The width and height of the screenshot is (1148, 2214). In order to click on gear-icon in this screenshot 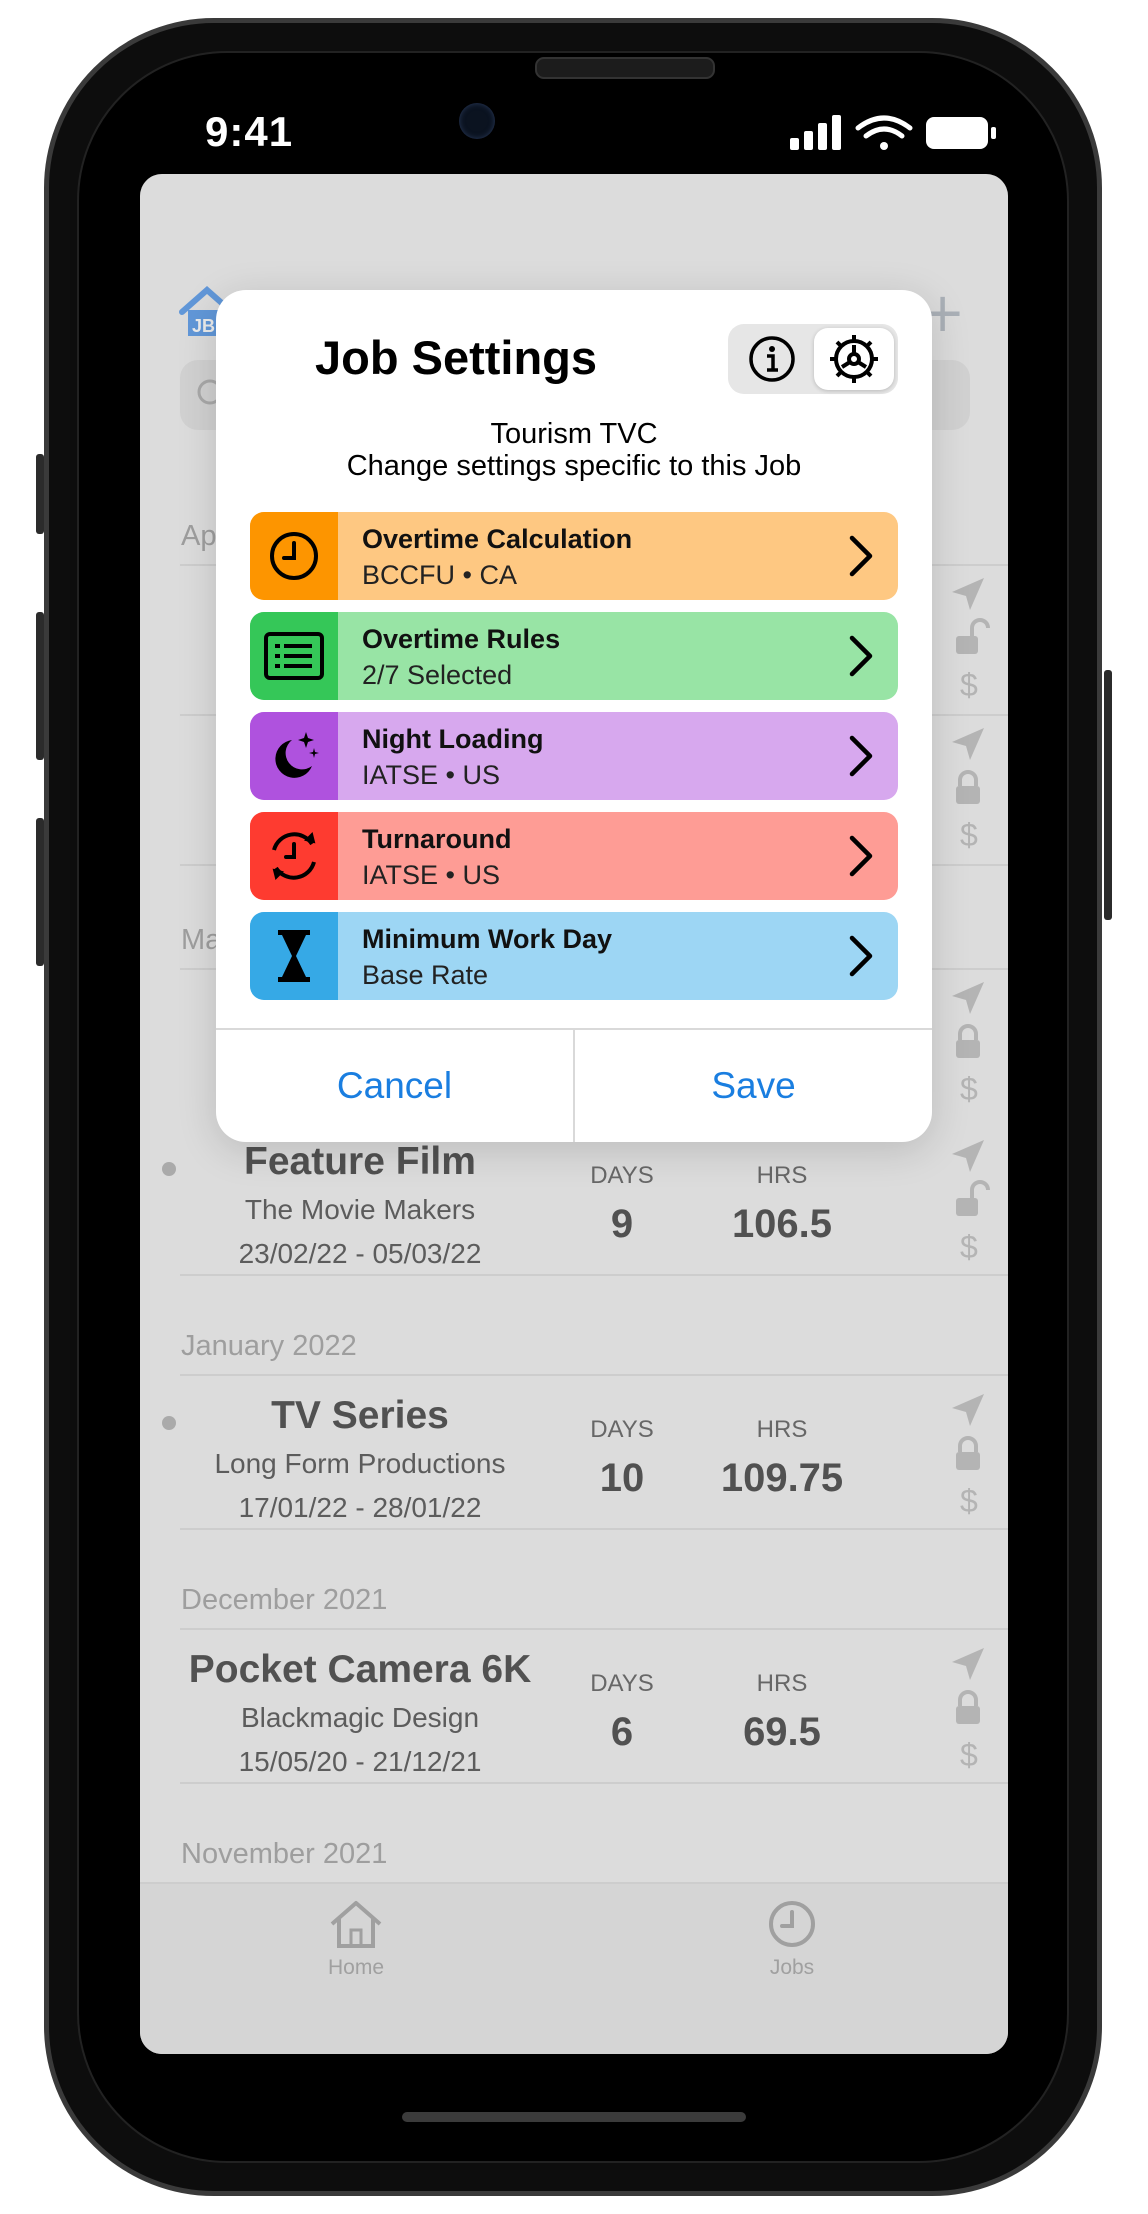, I will do `click(854, 359)`.